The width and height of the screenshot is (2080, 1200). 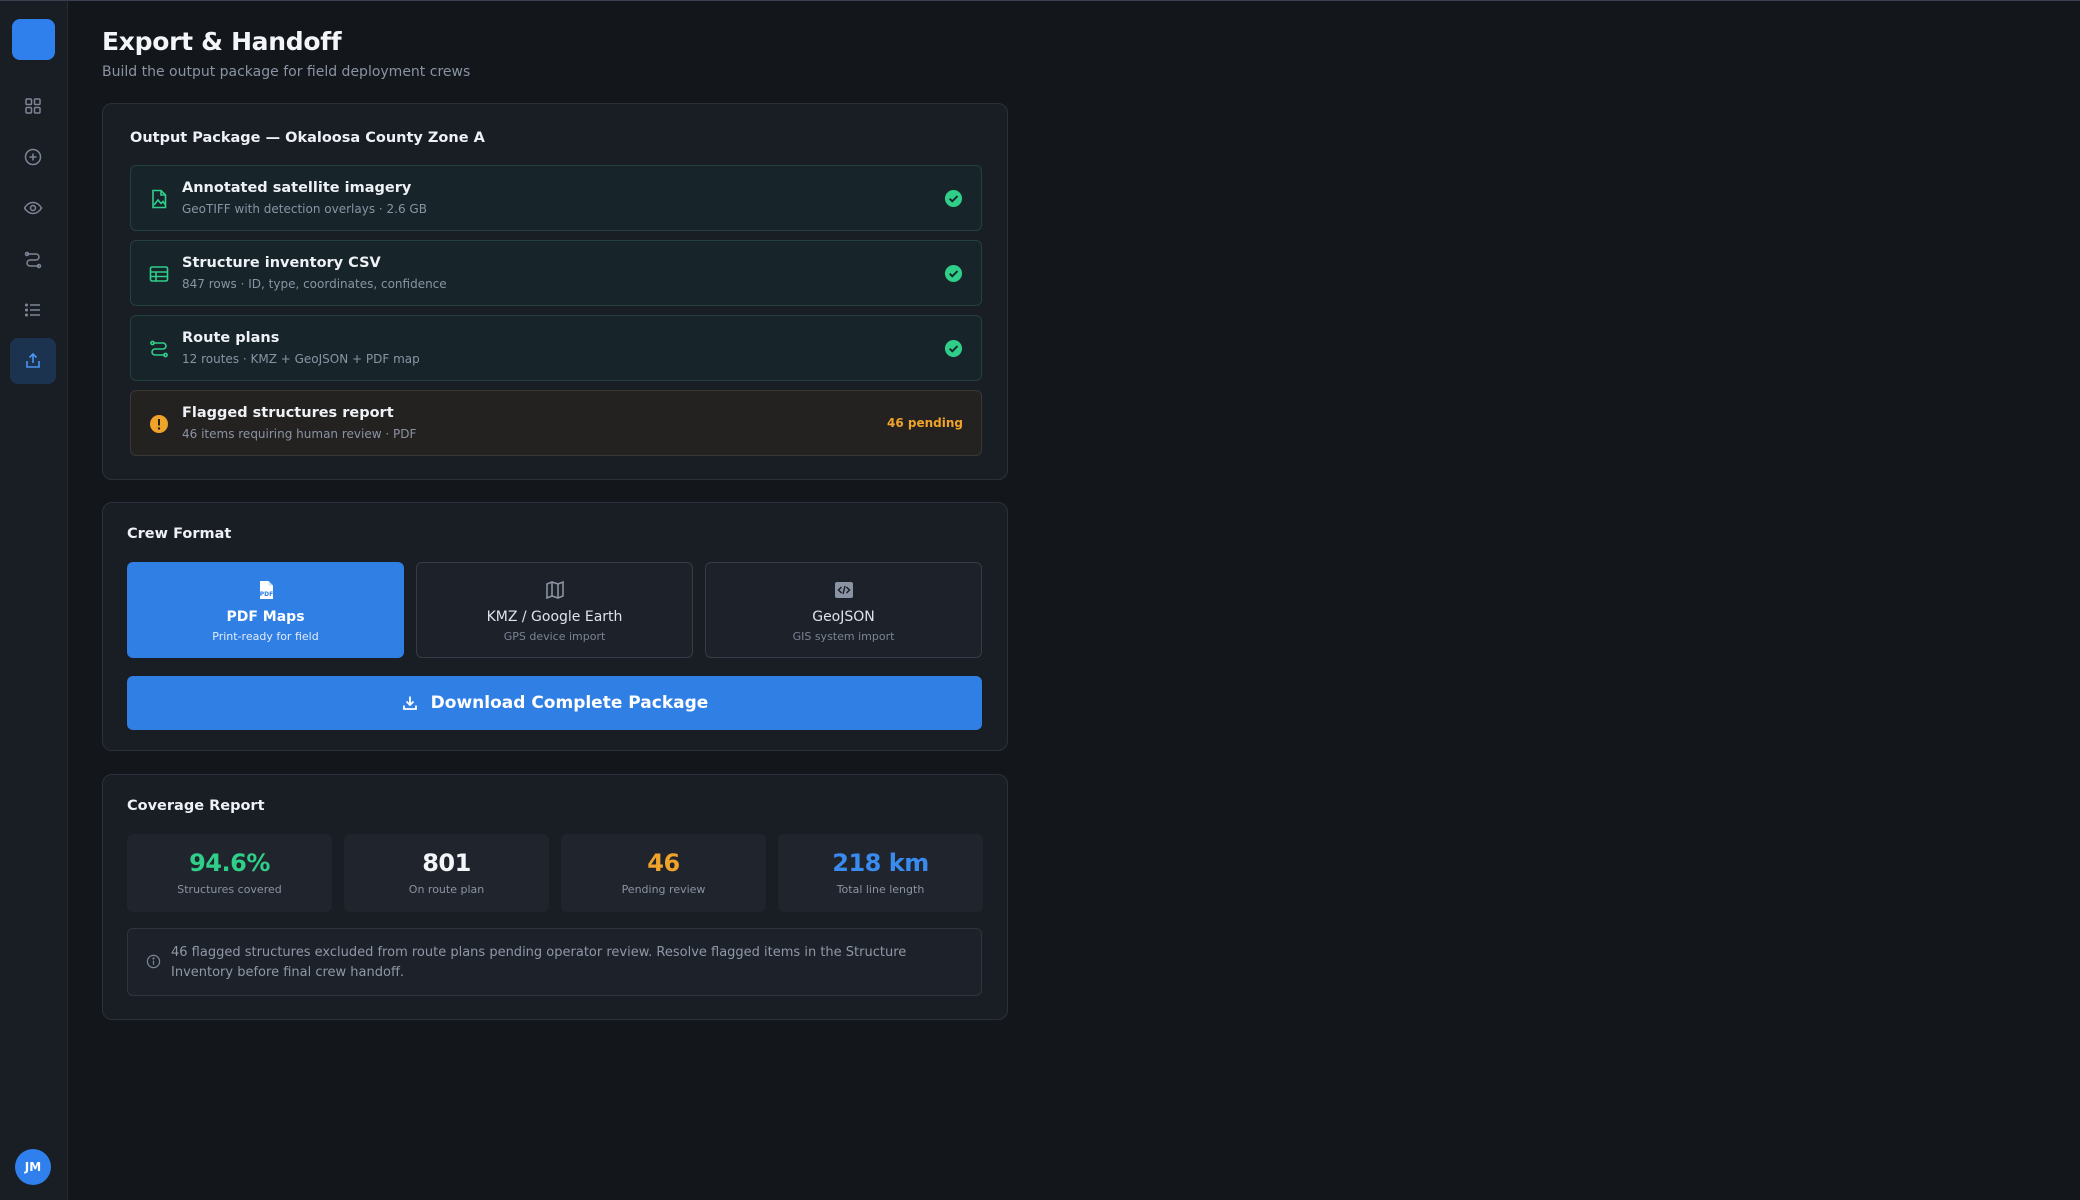 I want to click on format-option-kmz: KMZ / Google Earth GPS device import, so click(x=554, y=610).